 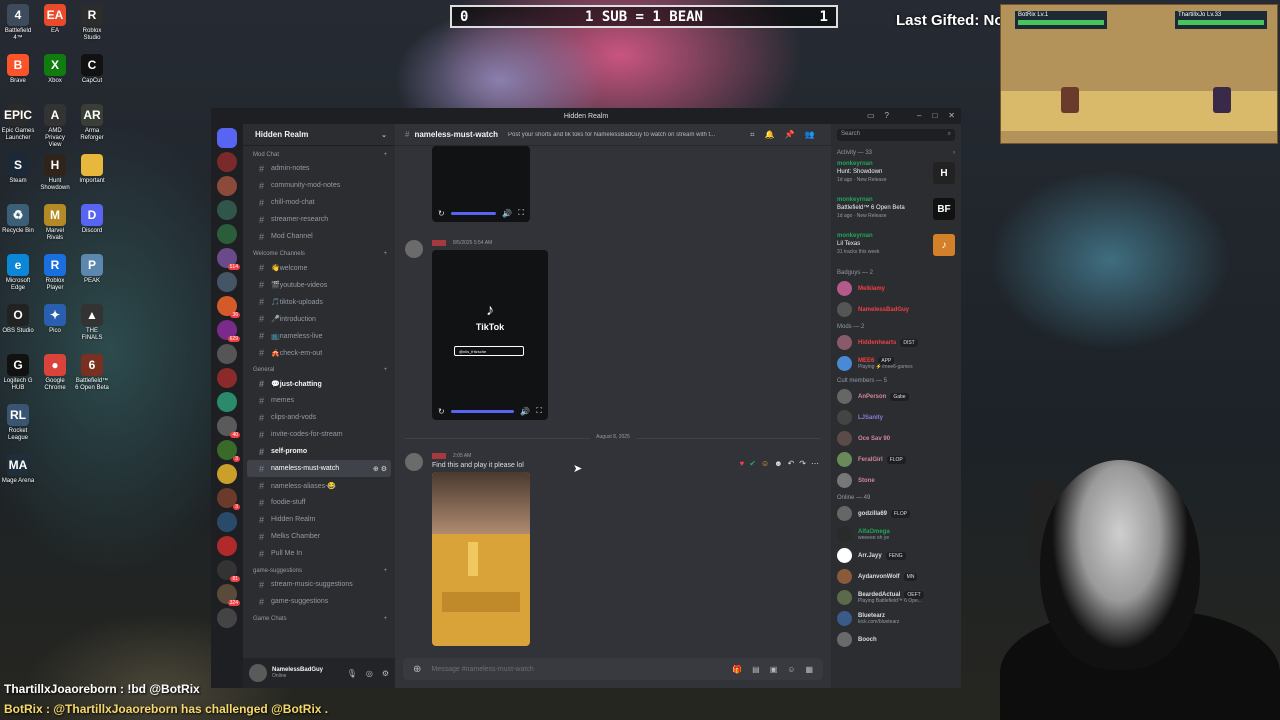 I want to click on channel-item: # 🎪check-em-out, so click(x=319, y=352).